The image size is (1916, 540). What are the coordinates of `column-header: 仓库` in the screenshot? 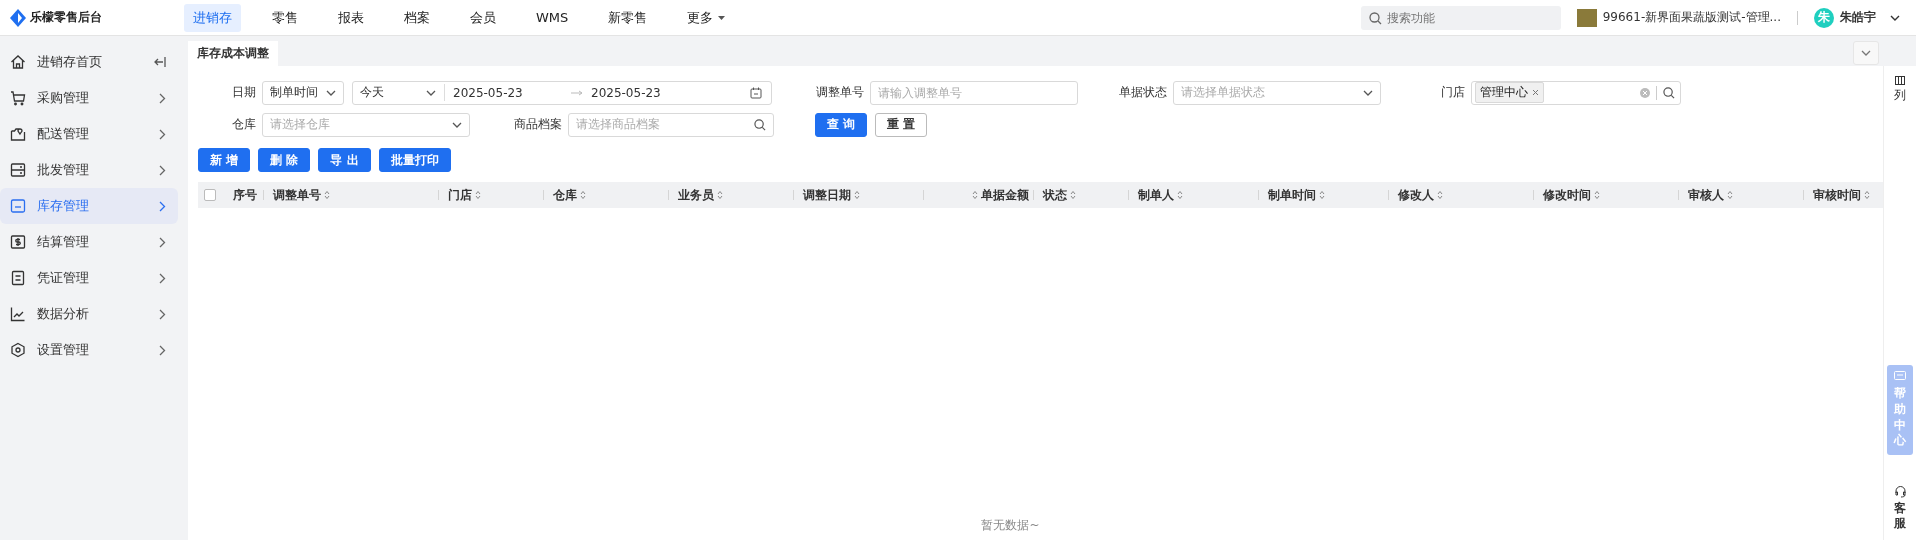 It's located at (569, 195).